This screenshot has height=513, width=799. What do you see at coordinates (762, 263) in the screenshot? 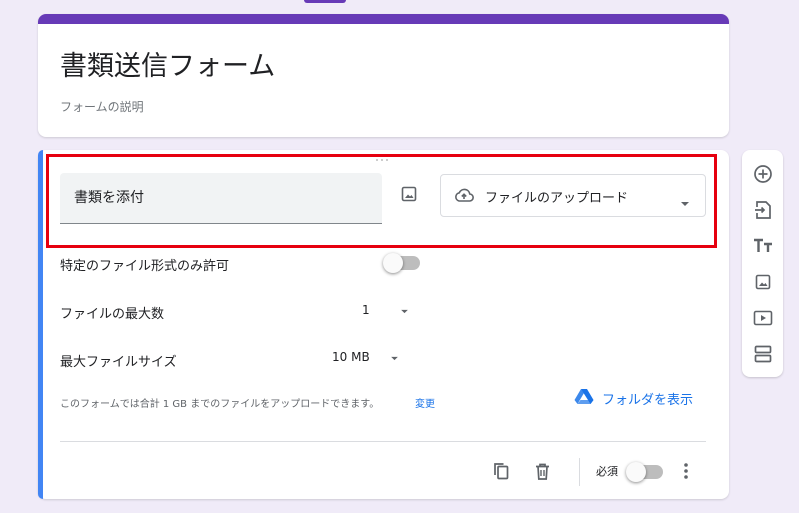
I see `side-toolbar` at bounding box center [762, 263].